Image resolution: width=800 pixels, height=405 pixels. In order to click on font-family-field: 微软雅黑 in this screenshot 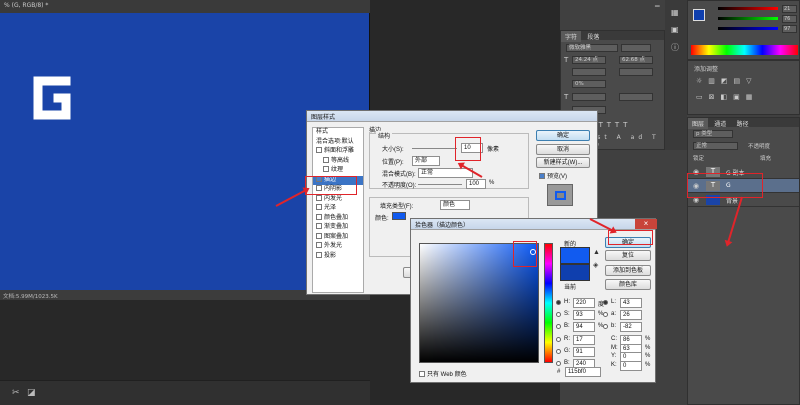, I will do `click(592, 48)`.